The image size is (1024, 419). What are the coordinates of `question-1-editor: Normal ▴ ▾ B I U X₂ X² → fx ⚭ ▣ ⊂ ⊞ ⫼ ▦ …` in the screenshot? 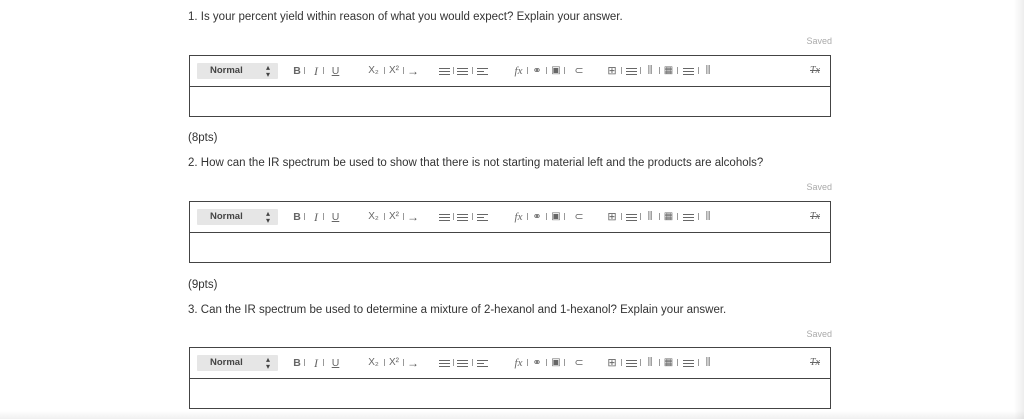 It's located at (510, 86).